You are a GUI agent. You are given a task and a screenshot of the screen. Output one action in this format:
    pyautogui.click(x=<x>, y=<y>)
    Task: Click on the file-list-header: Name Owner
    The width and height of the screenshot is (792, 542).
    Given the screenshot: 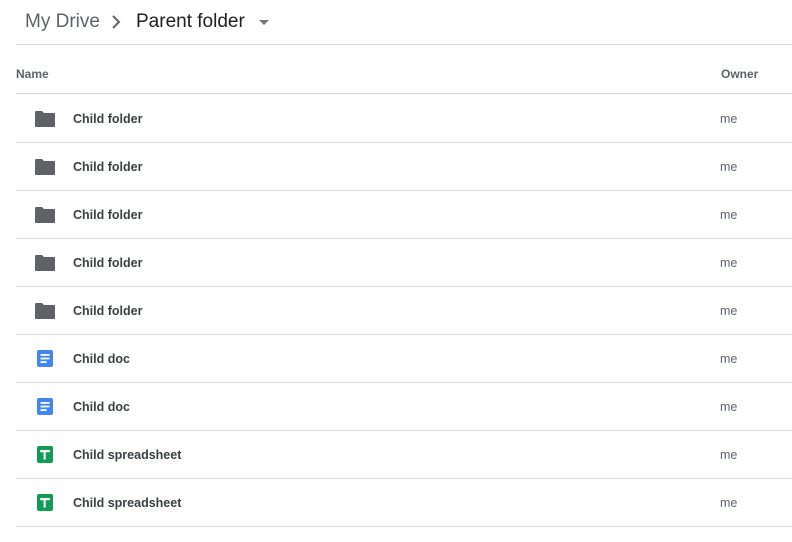 What is the action you would take?
    pyautogui.click(x=404, y=70)
    